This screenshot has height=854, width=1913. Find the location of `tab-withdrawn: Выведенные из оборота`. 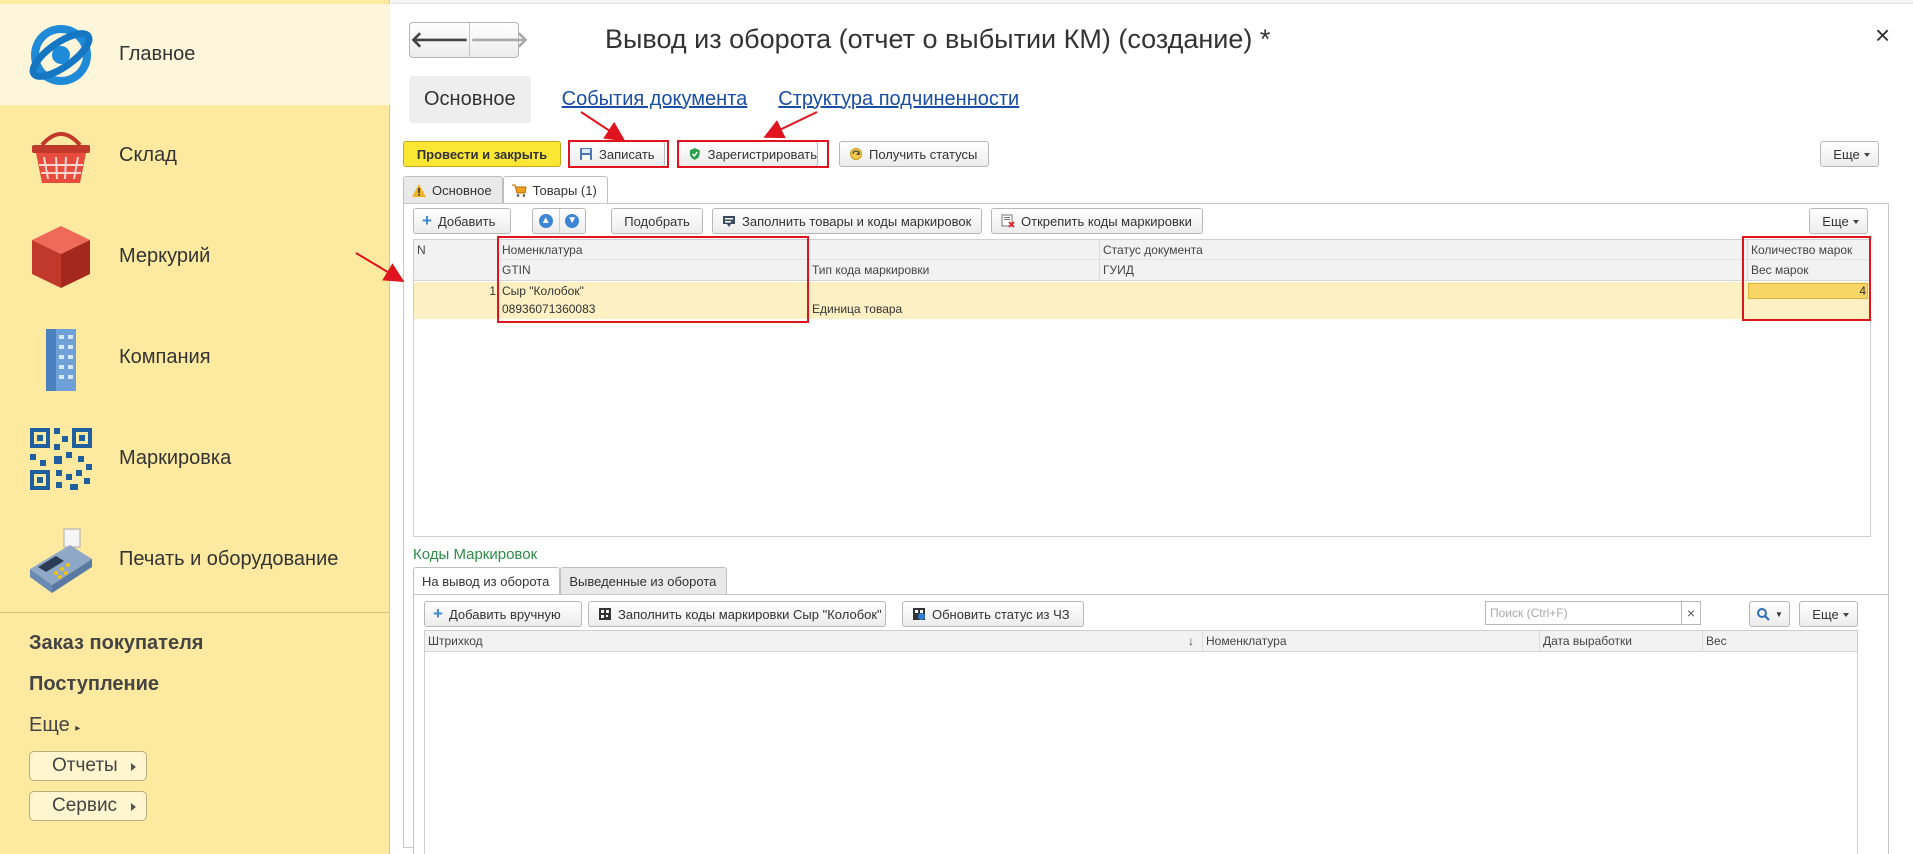

tab-withdrawn: Выведенные из оборота is located at coordinates (644, 580).